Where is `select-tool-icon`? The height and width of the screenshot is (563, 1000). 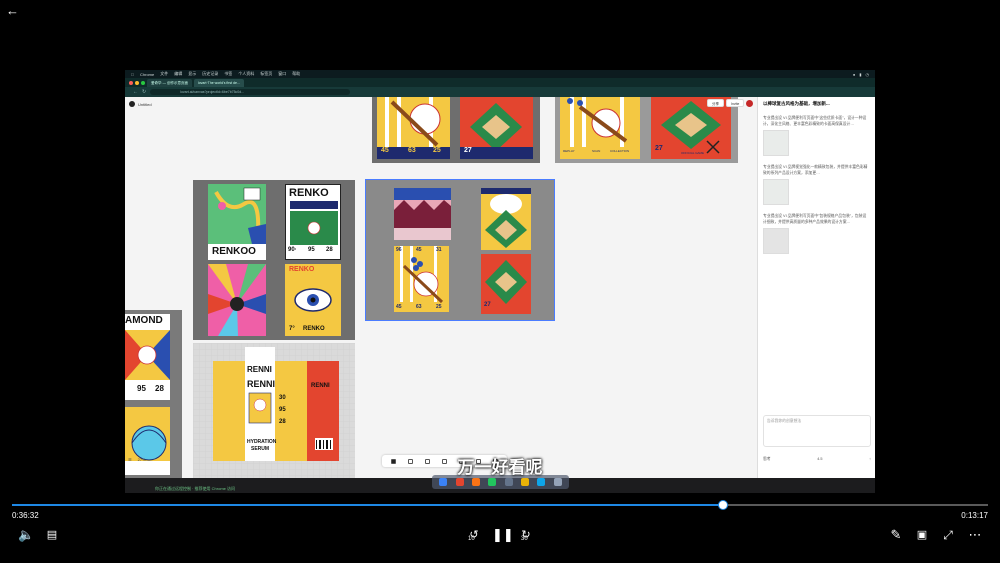 select-tool-icon is located at coordinates (393, 461).